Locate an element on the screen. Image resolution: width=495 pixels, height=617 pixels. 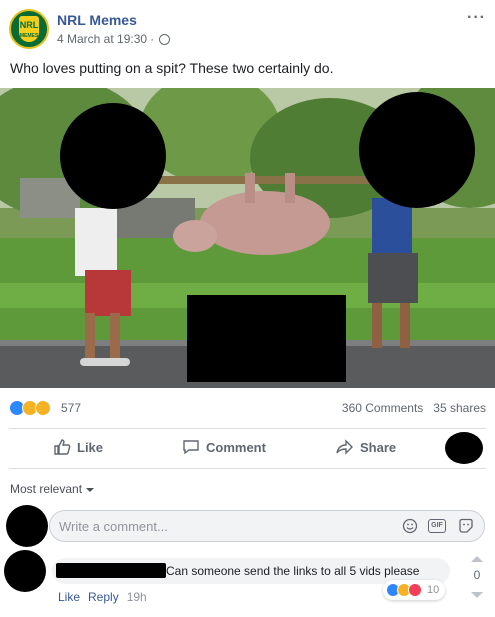
comment-label: Comment is located at coordinates (236, 447).